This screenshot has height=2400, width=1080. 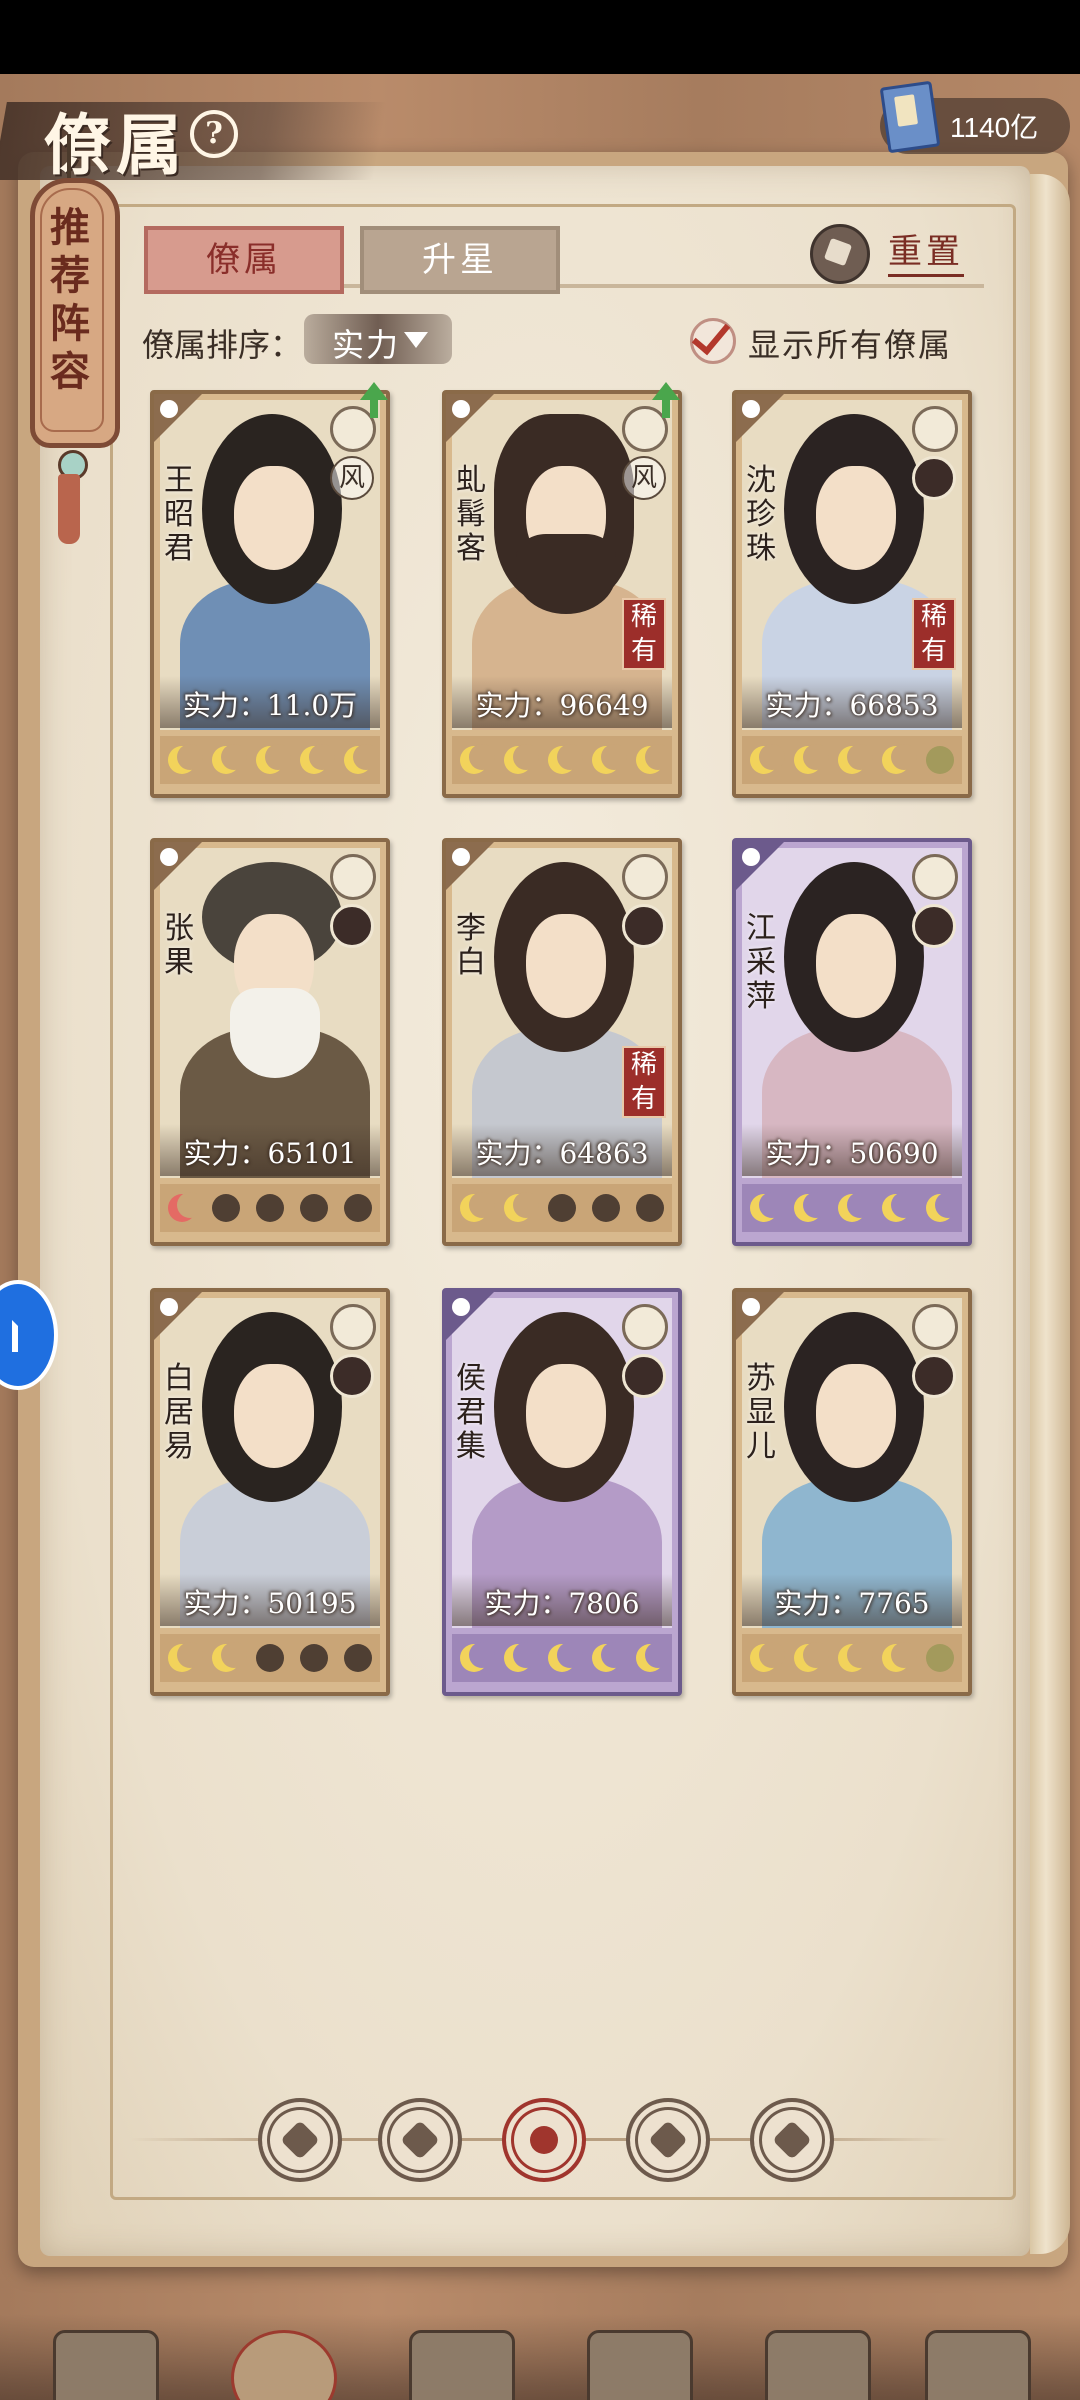 I want to click on filter-lion-icon, so click(x=792, y=2140).